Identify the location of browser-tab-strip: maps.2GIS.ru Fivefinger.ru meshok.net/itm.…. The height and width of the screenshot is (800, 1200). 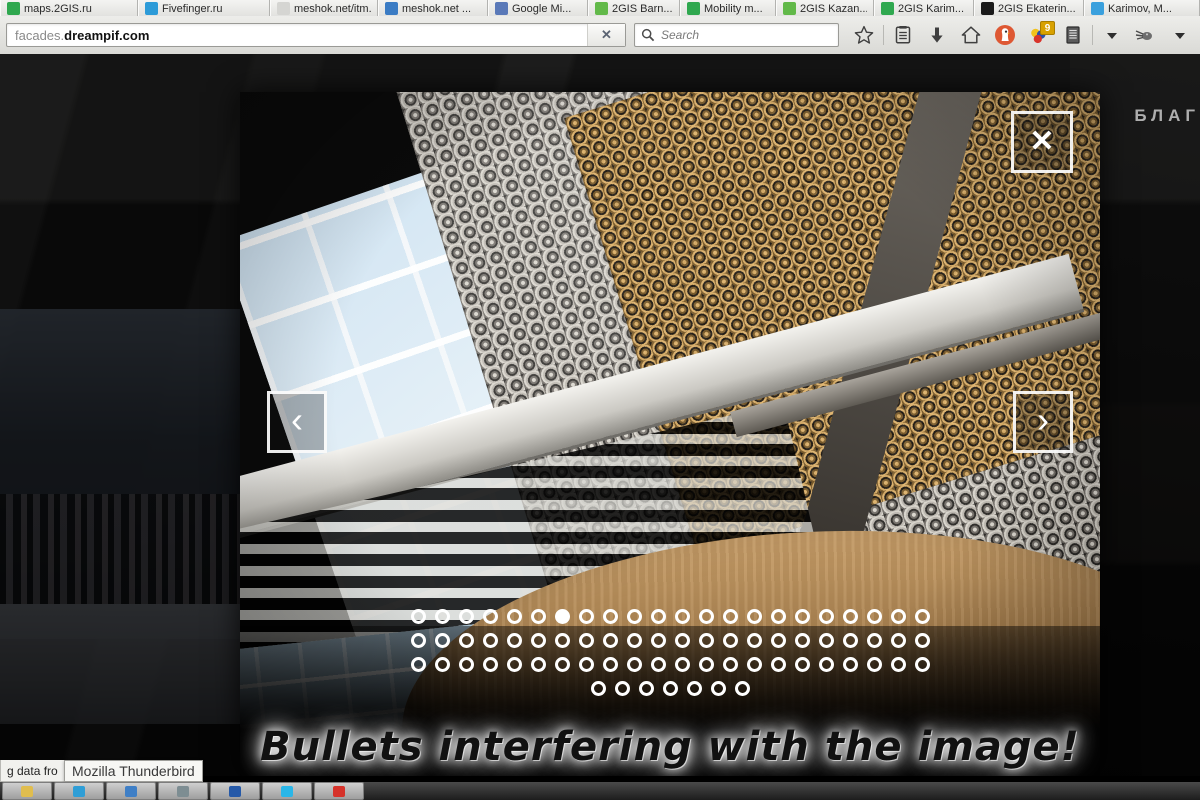
(600, 8).